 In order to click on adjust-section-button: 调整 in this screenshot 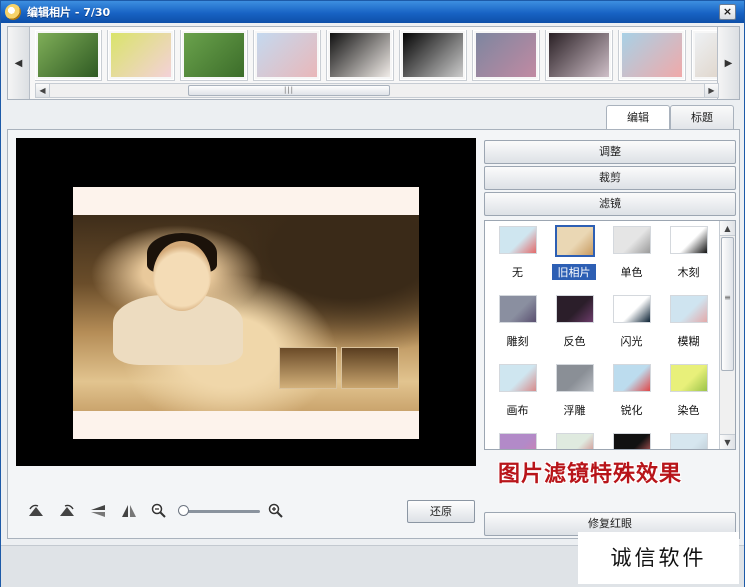, I will do `click(610, 152)`.